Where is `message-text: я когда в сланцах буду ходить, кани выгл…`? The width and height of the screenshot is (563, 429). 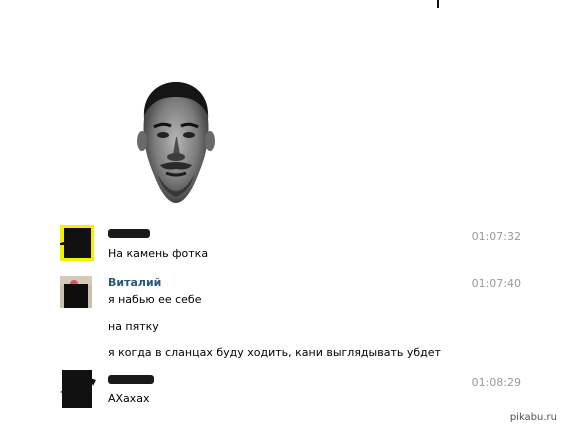 message-text: я когда в сланцах буду ходить, кани выгл… is located at coordinates (274, 352).